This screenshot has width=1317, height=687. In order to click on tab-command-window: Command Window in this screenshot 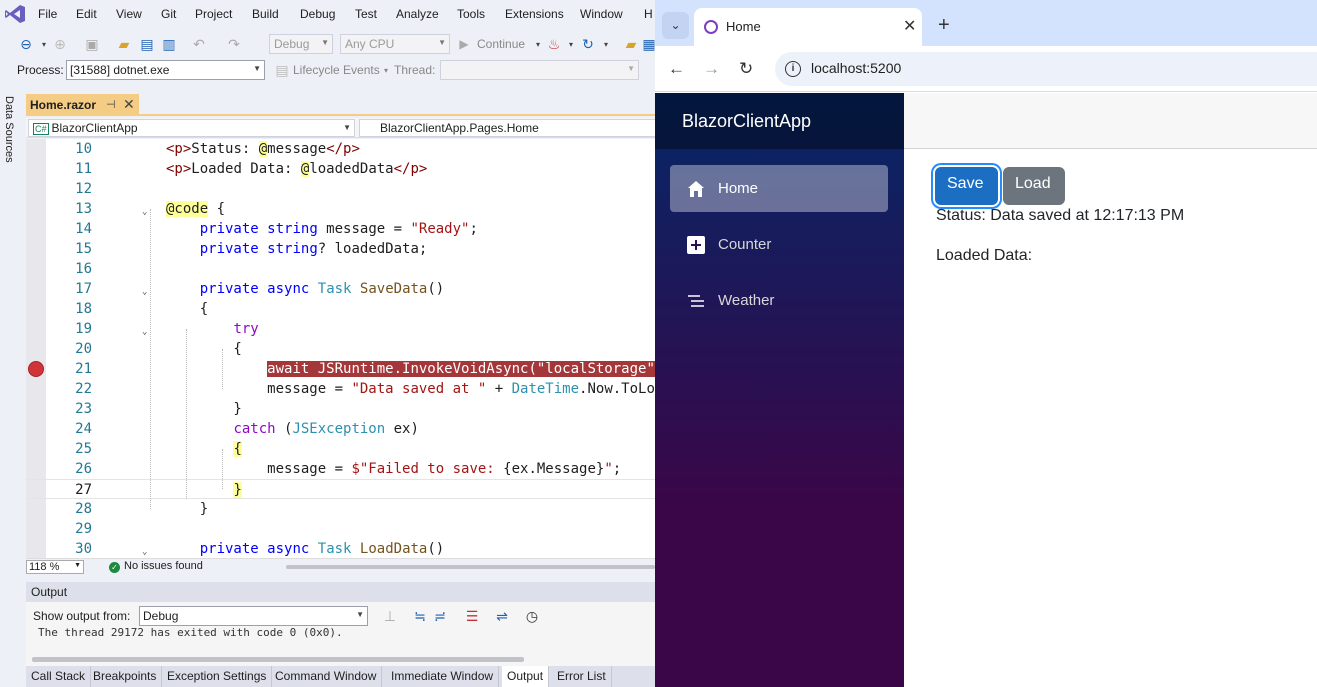, I will do `click(326, 676)`.